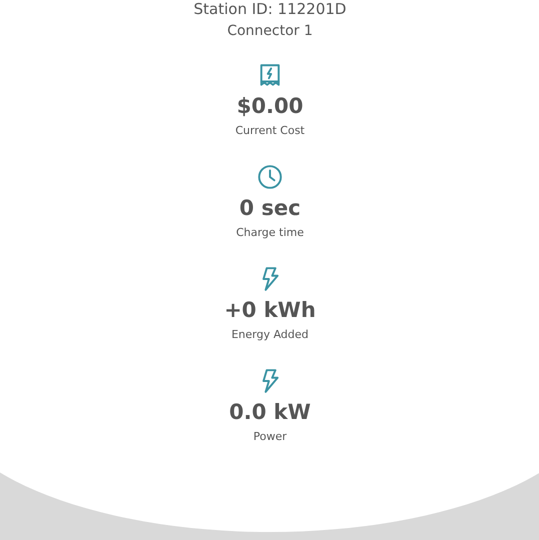 This screenshot has height=540, width=539. What do you see at coordinates (270, 412) in the screenshot?
I see `stat-value: 0.0 kW` at bounding box center [270, 412].